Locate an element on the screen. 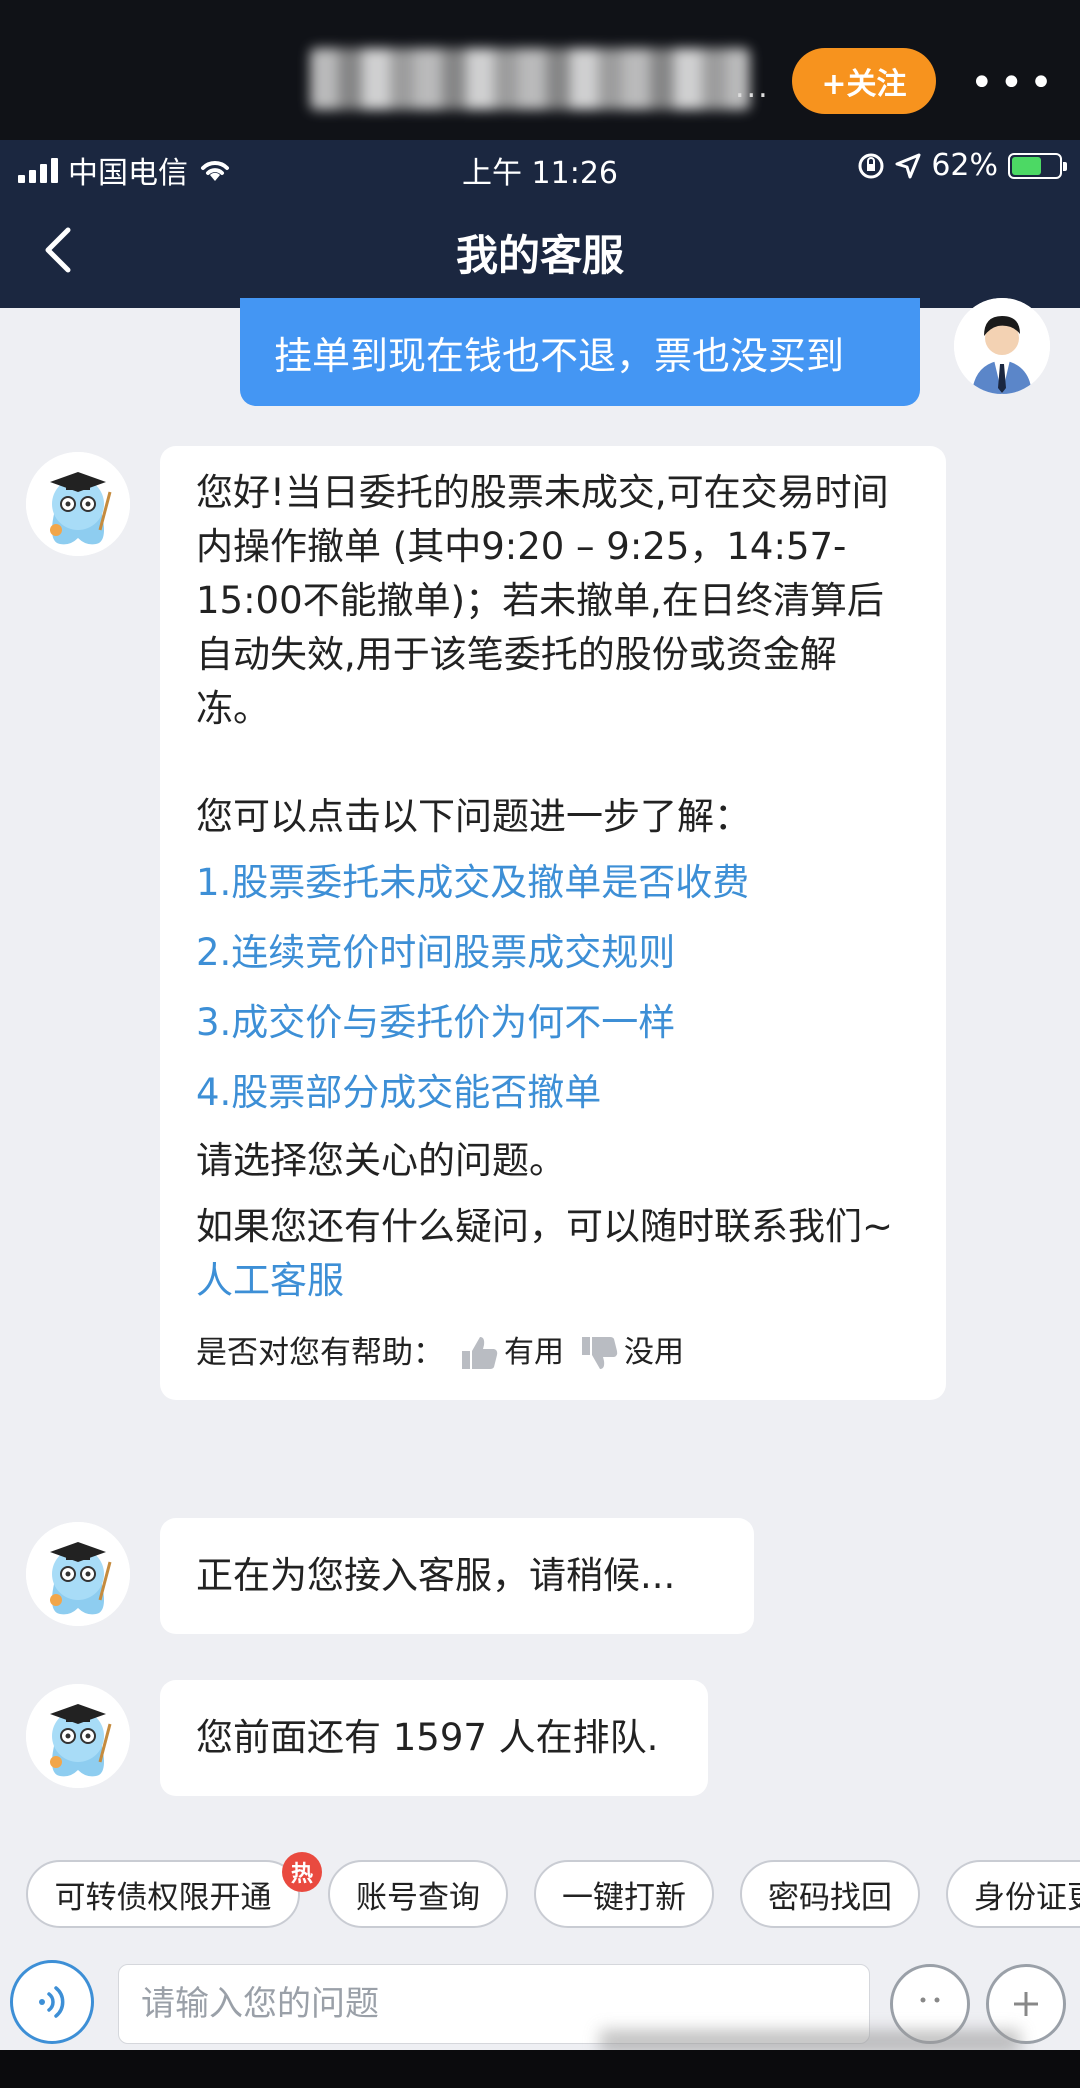 The width and height of the screenshot is (1080, 2088). location-icon is located at coordinates (908, 165).